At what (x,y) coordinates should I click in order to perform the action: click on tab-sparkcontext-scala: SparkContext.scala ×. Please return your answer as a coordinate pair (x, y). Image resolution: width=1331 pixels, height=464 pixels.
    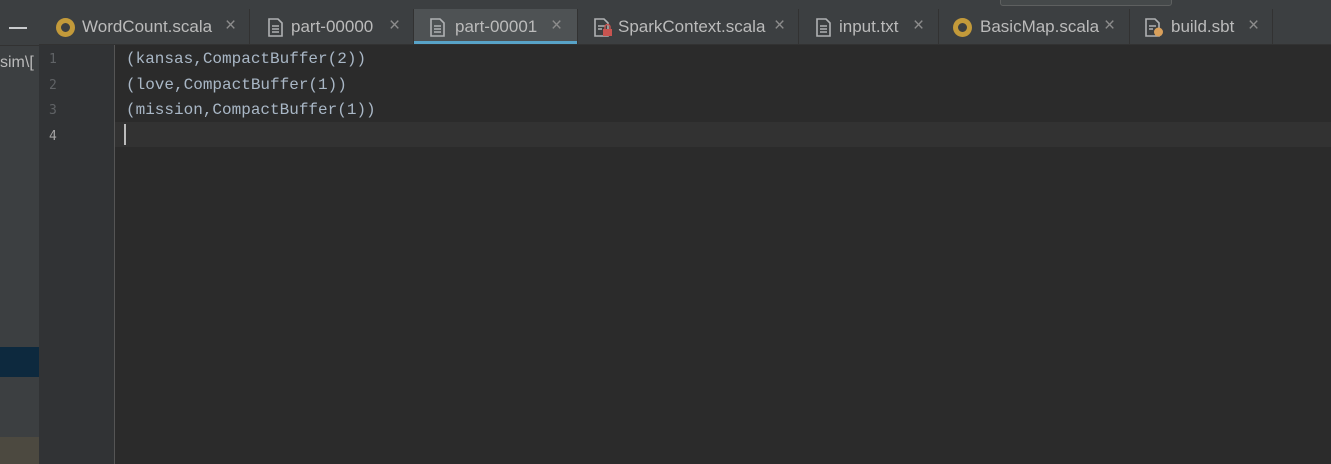
    Looking at the image, I should click on (688, 26).